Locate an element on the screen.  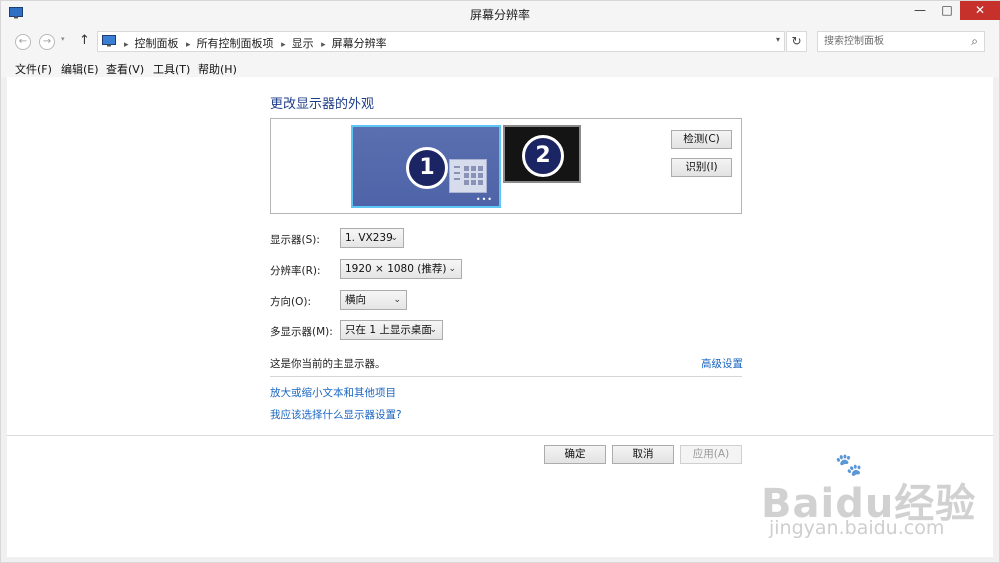
footer-divider is located at coordinates (500, 435).